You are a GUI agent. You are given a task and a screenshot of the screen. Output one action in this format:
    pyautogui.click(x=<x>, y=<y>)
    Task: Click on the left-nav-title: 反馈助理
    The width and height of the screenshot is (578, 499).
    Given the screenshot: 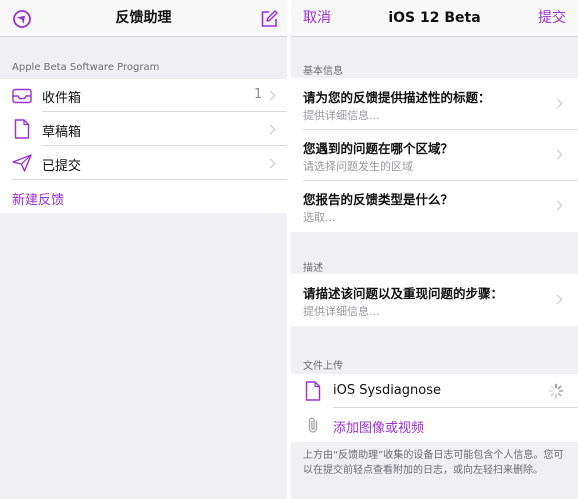 What is the action you would take?
    pyautogui.click(x=143, y=18)
    